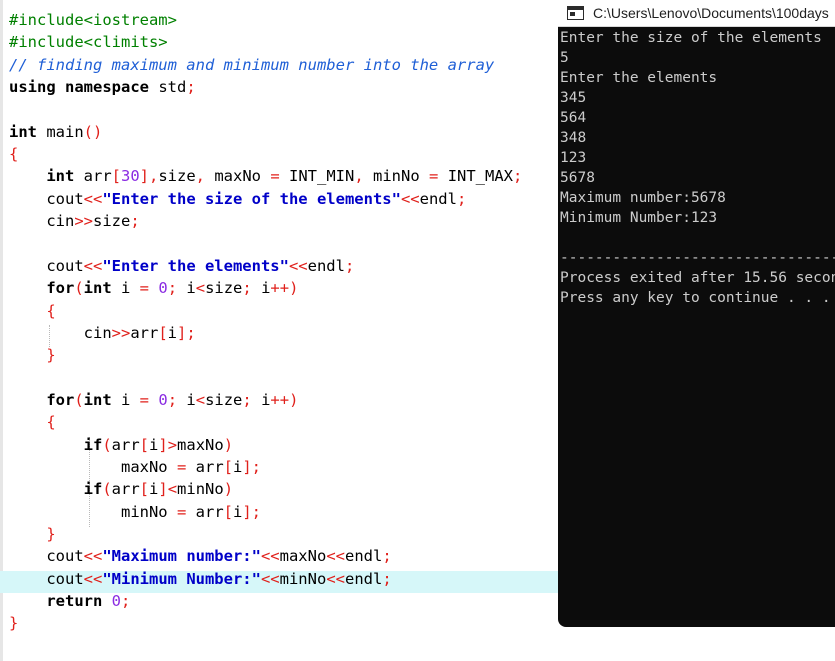  I want to click on code-token: "Maximum number:", so click(181, 556).